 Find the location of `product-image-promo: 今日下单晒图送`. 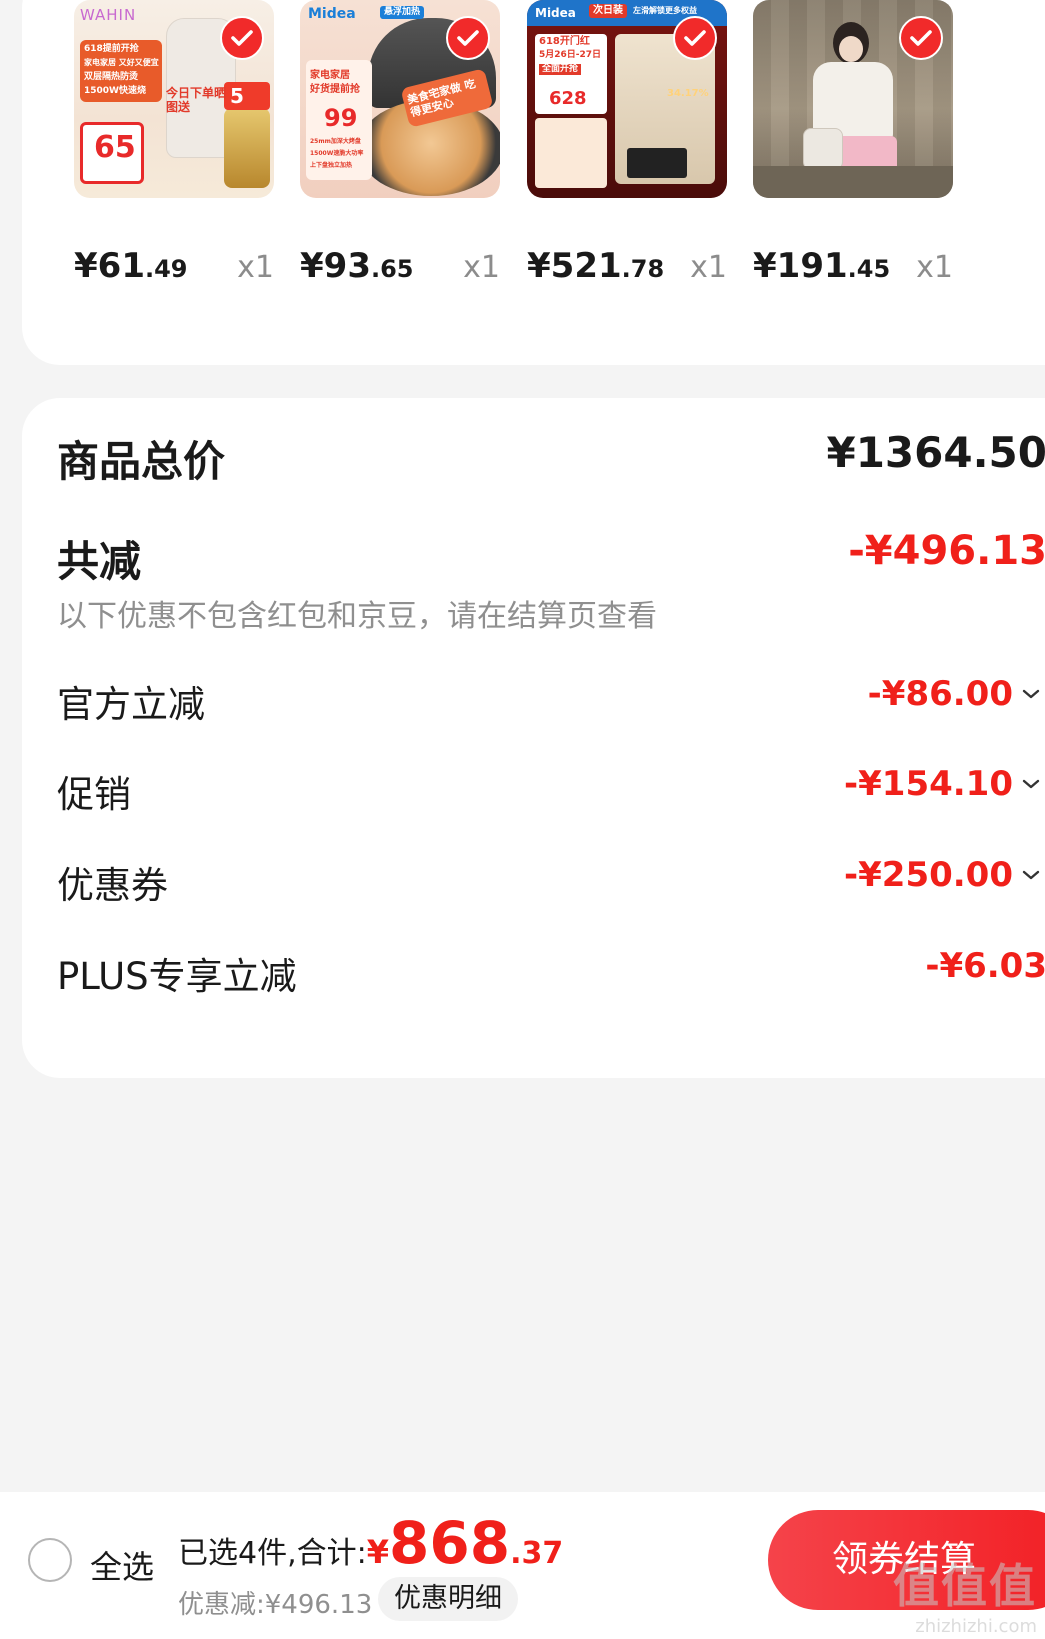

product-image-promo: 今日下单晒图送 is located at coordinates (196, 100).